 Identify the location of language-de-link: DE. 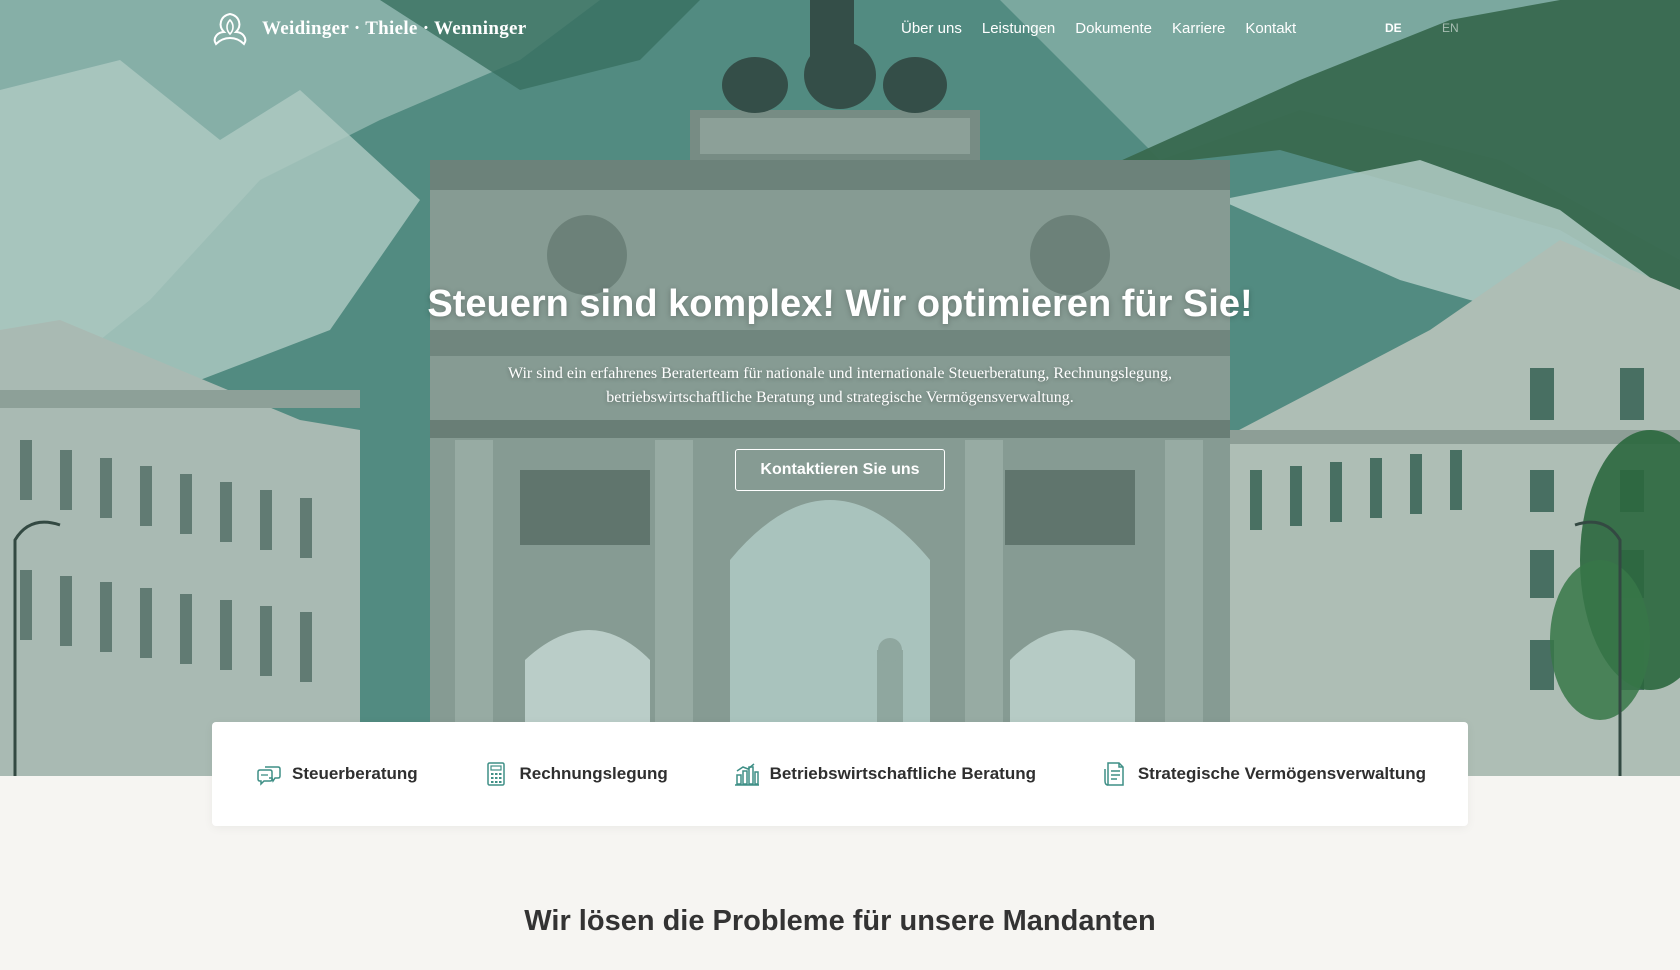
(1393, 28).